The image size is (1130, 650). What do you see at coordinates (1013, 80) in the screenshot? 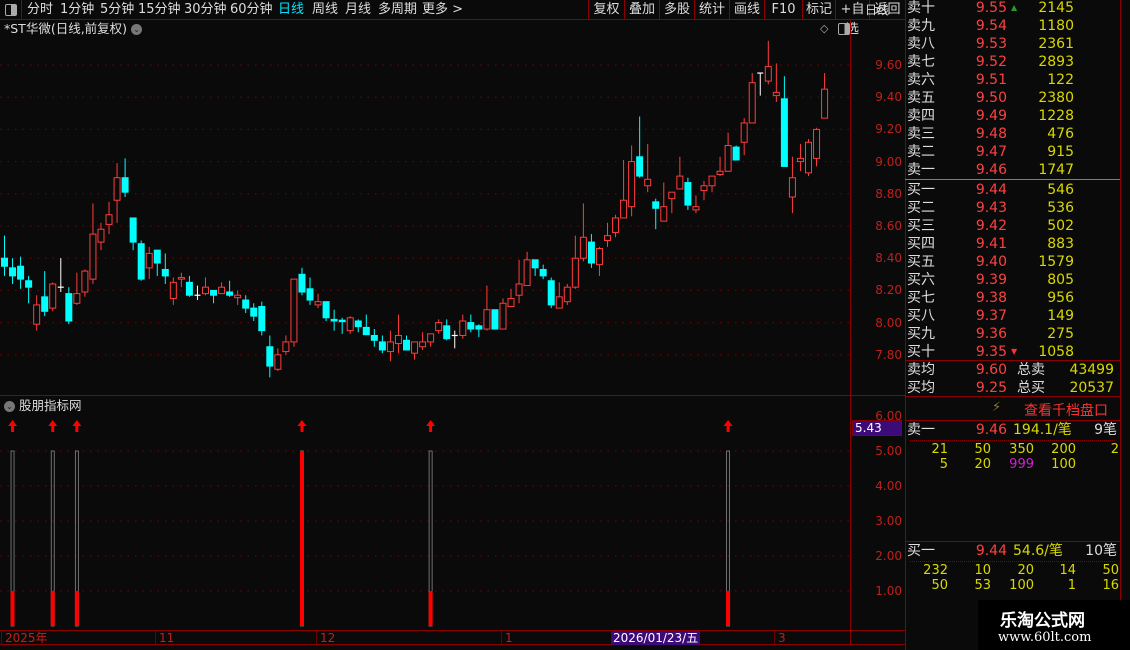
I see `sell-level-row: 卖六 9.51 122` at bounding box center [1013, 80].